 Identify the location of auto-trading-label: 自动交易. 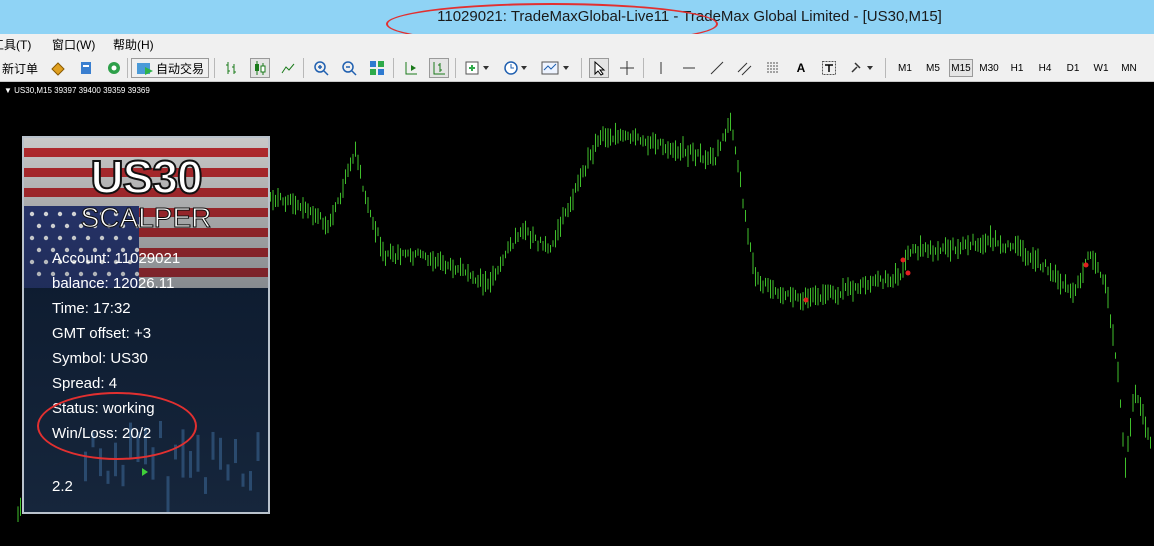
(179, 68).